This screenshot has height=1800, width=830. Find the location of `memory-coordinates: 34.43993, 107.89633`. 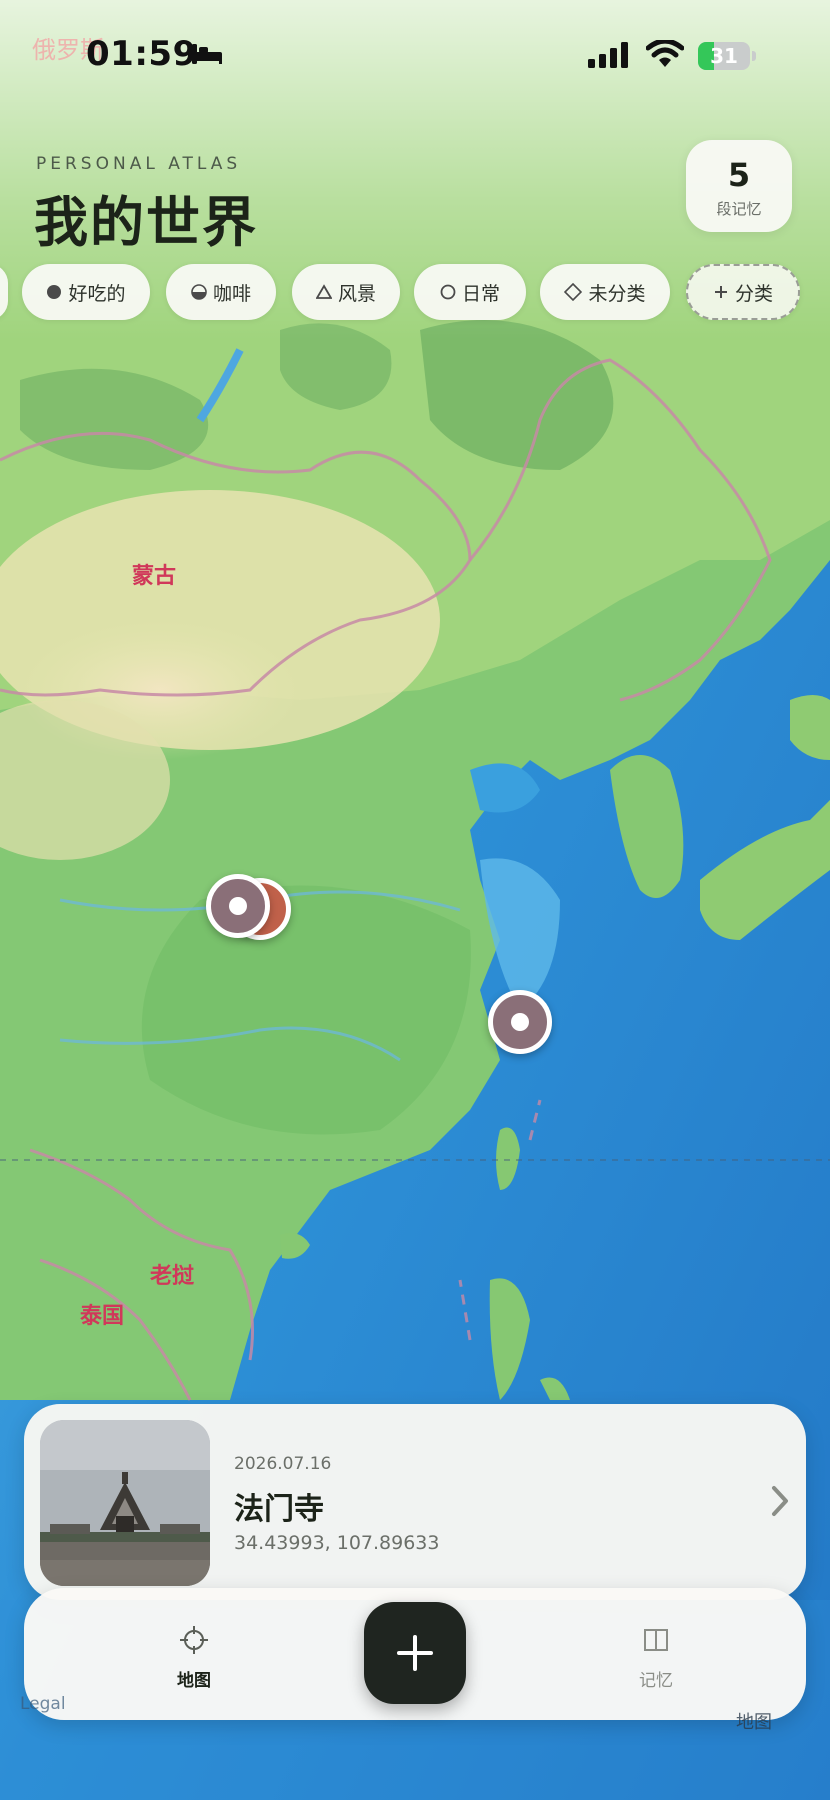

memory-coordinates: 34.43993, 107.89633 is located at coordinates (337, 1543).